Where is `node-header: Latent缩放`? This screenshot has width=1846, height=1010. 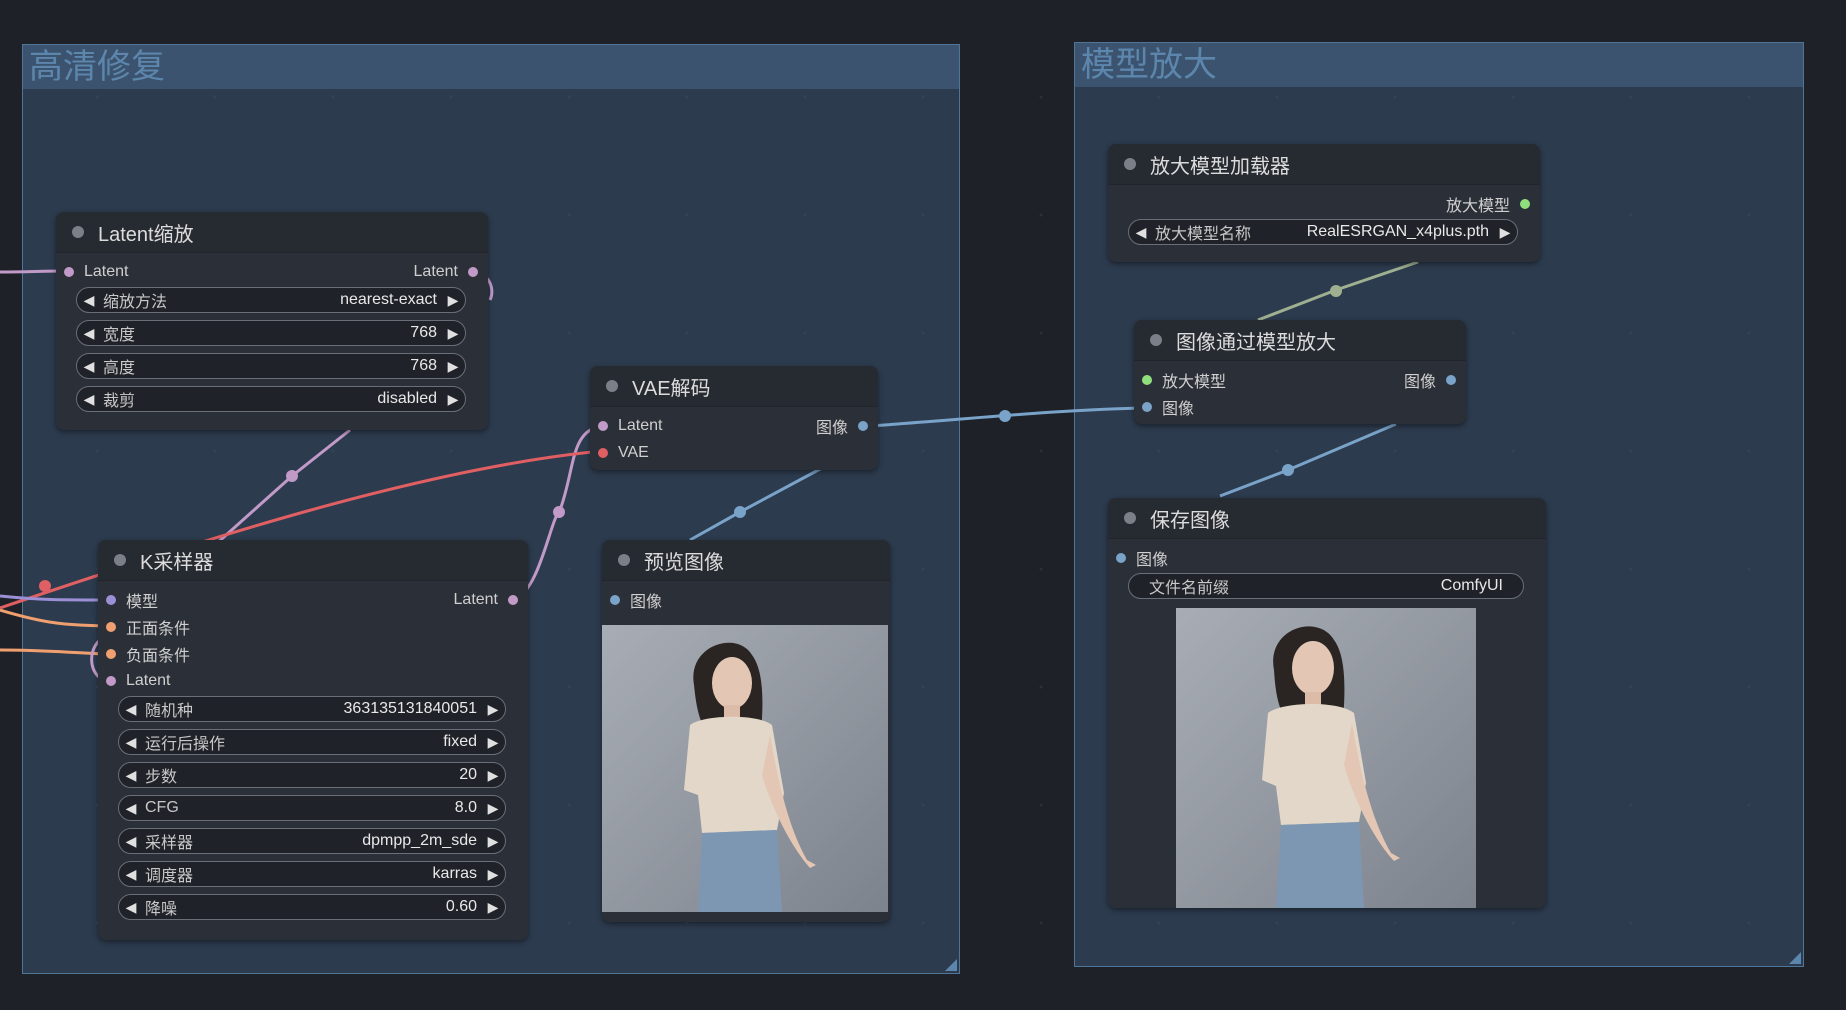
node-header: Latent缩放 is located at coordinates (272, 232).